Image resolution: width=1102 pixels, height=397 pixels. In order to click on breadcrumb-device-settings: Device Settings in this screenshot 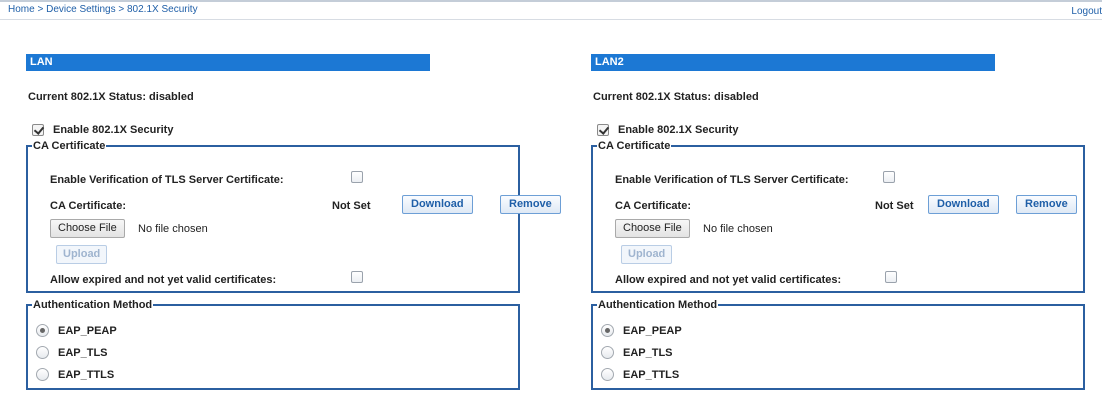, I will do `click(80, 9)`.